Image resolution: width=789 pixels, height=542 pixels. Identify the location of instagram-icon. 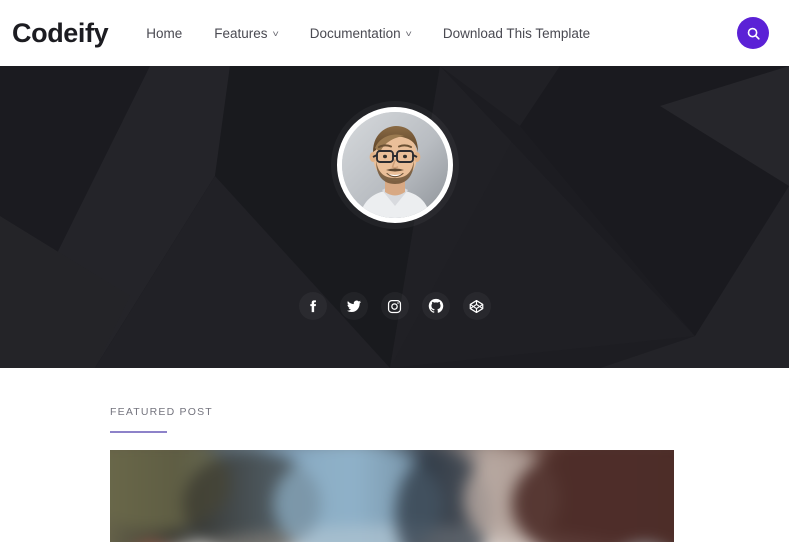
(394, 306).